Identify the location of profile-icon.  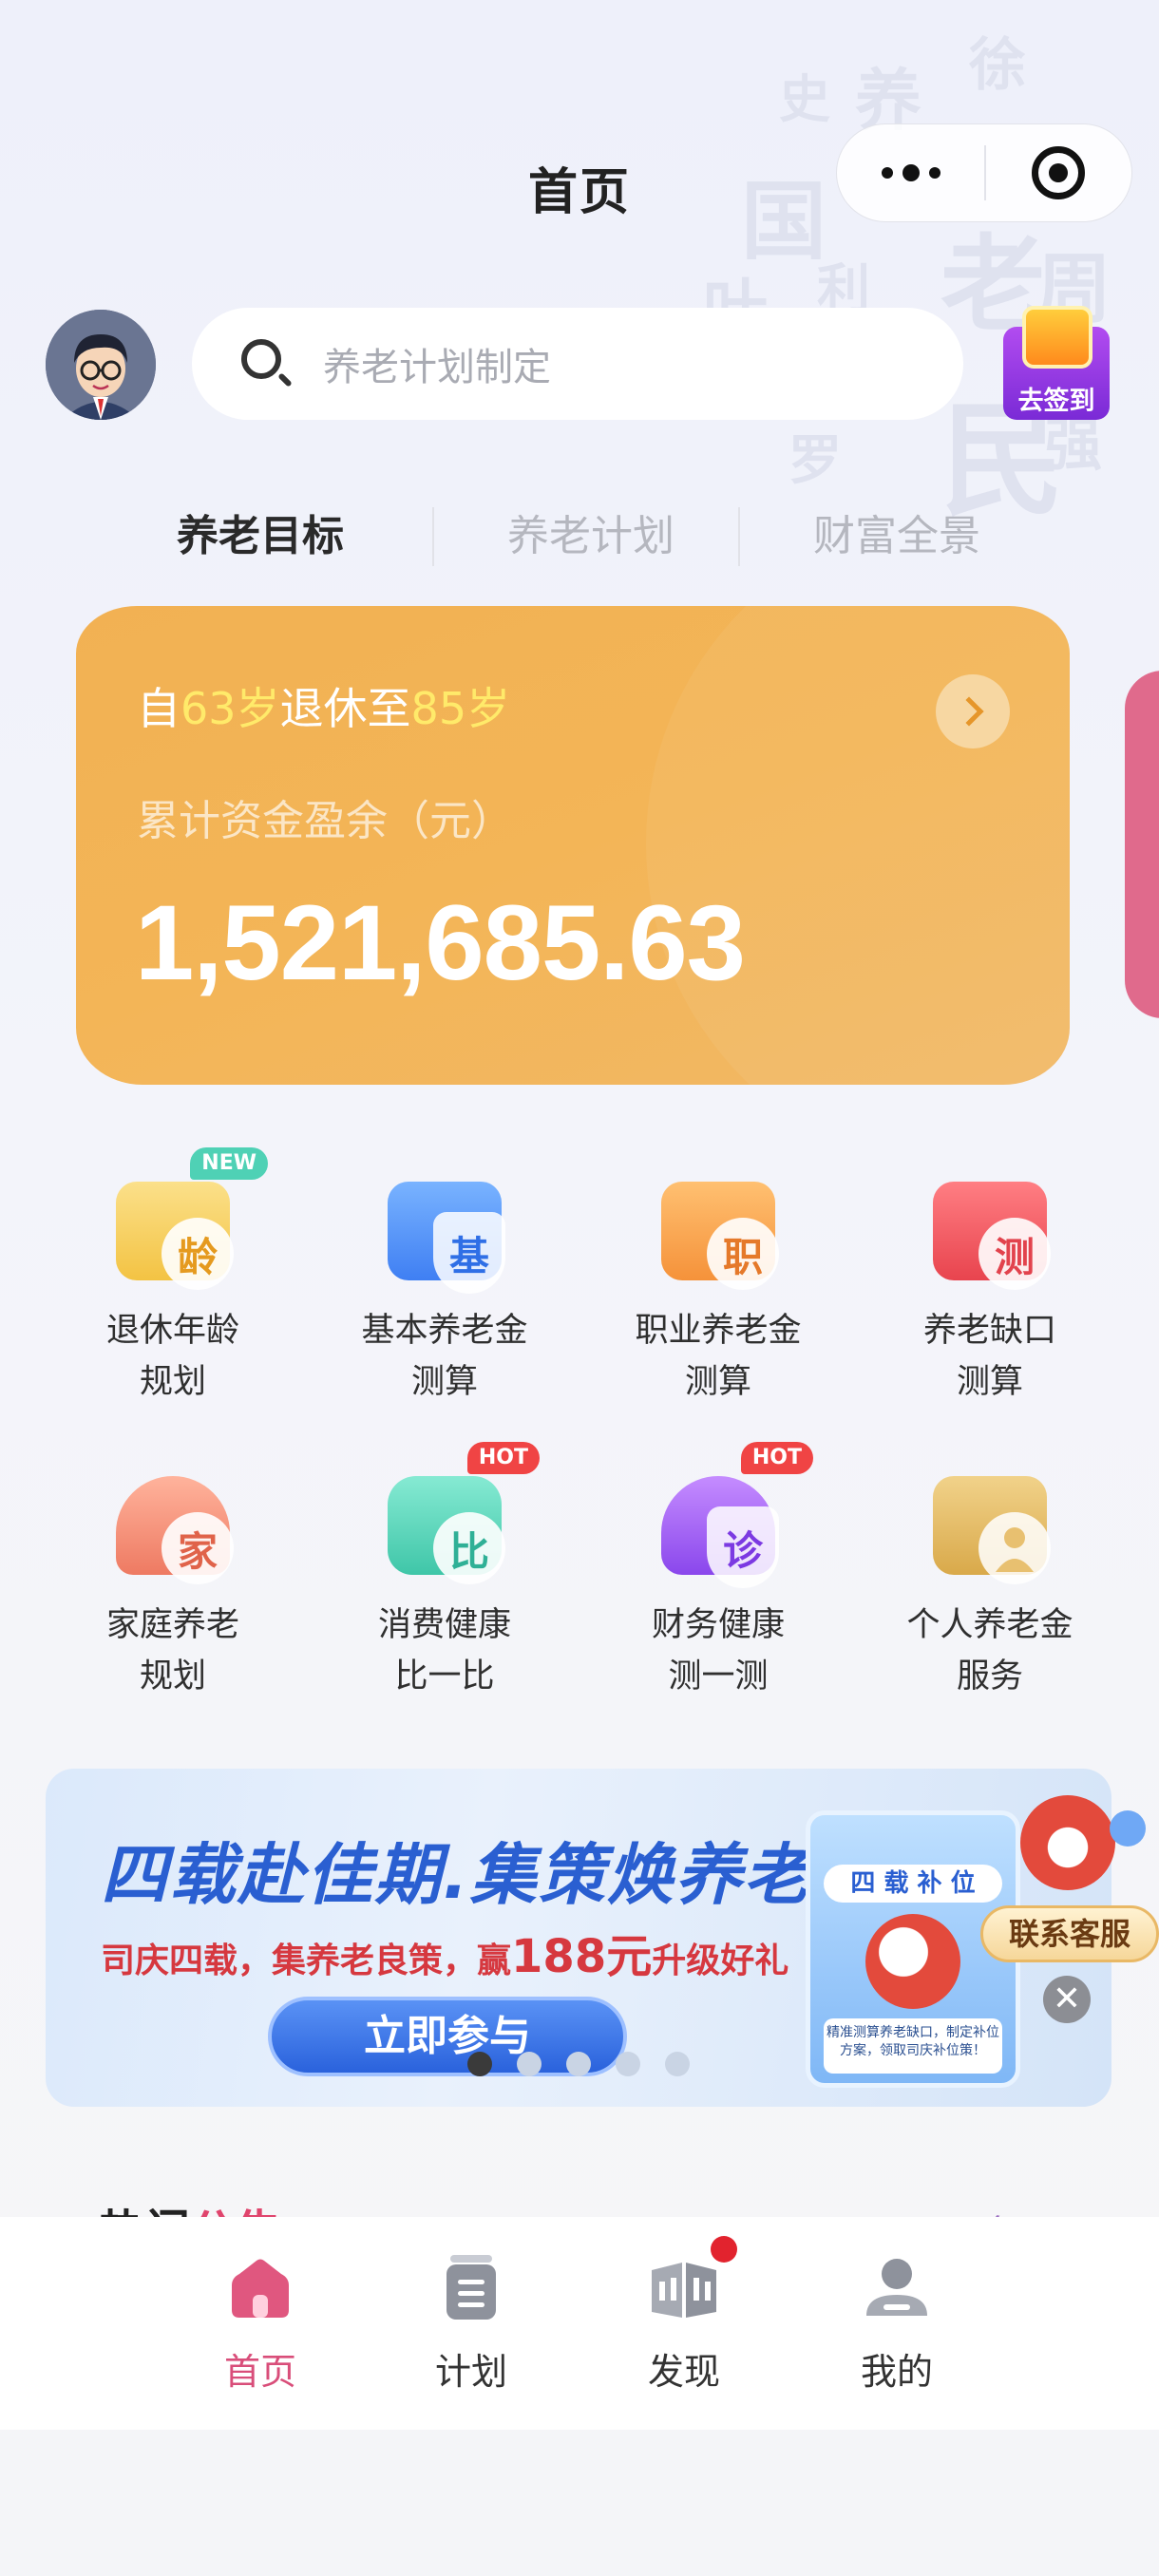
(897, 2287).